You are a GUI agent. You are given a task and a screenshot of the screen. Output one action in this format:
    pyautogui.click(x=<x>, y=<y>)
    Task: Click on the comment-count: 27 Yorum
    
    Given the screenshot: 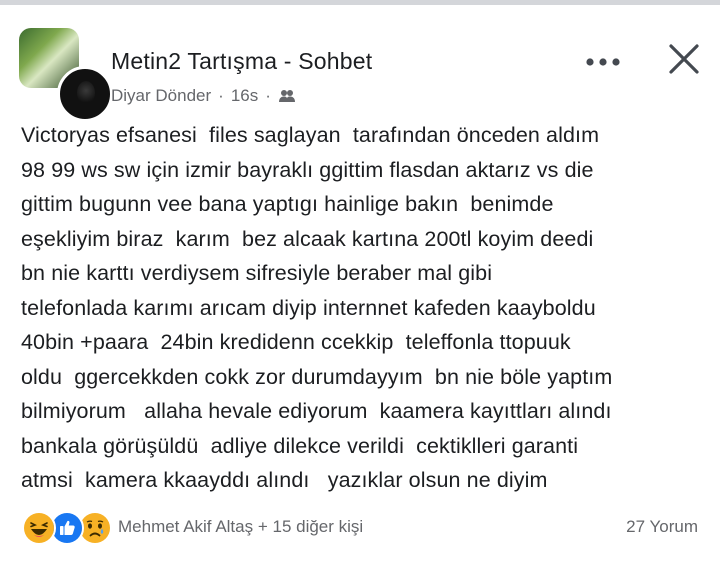 What is the action you would take?
    pyautogui.click(x=662, y=527)
    